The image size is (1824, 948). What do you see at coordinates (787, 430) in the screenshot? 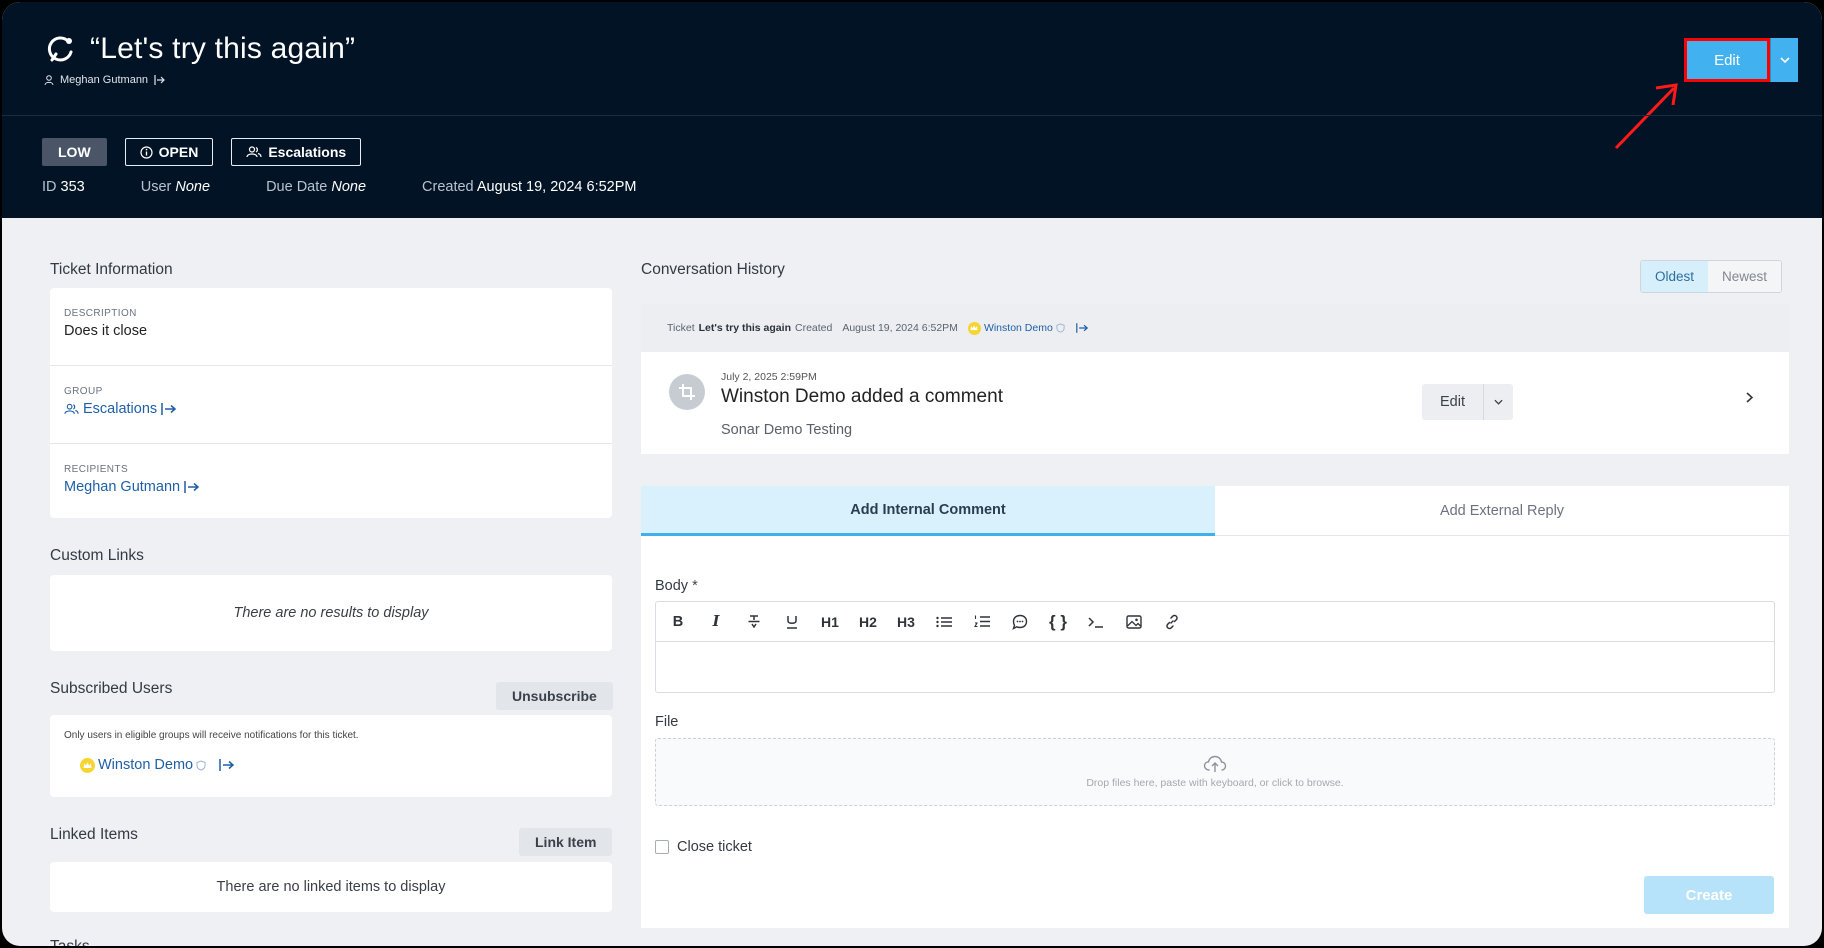
I see `comment-body: Sonar Demo Testing` at bounding box center [787, 430].